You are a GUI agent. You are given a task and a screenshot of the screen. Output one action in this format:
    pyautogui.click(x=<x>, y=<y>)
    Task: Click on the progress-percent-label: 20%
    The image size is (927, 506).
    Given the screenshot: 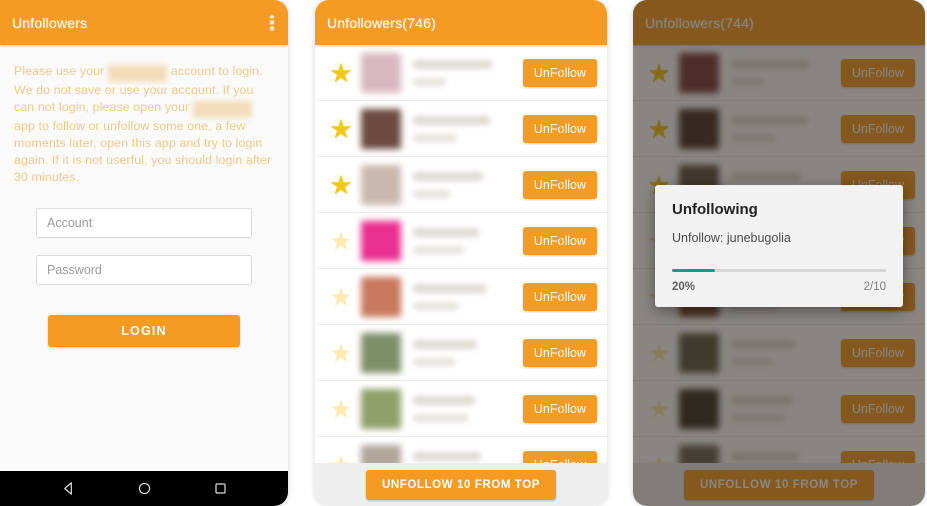 What is the action you would take?
    pyautogui.click(x=684, y=287)
    